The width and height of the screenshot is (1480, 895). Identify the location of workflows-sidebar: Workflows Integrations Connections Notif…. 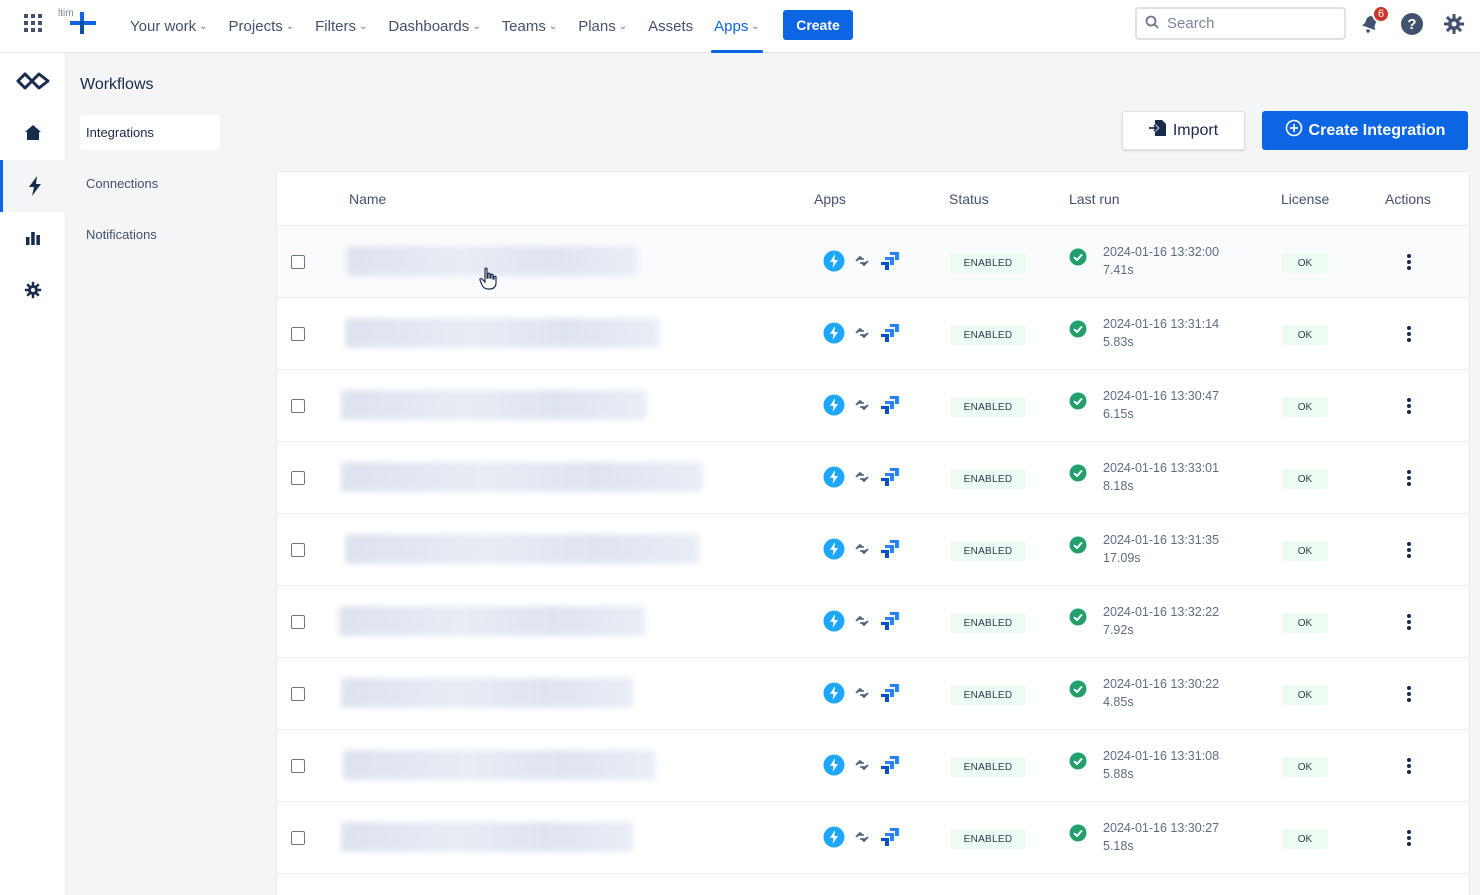
(151, 474).